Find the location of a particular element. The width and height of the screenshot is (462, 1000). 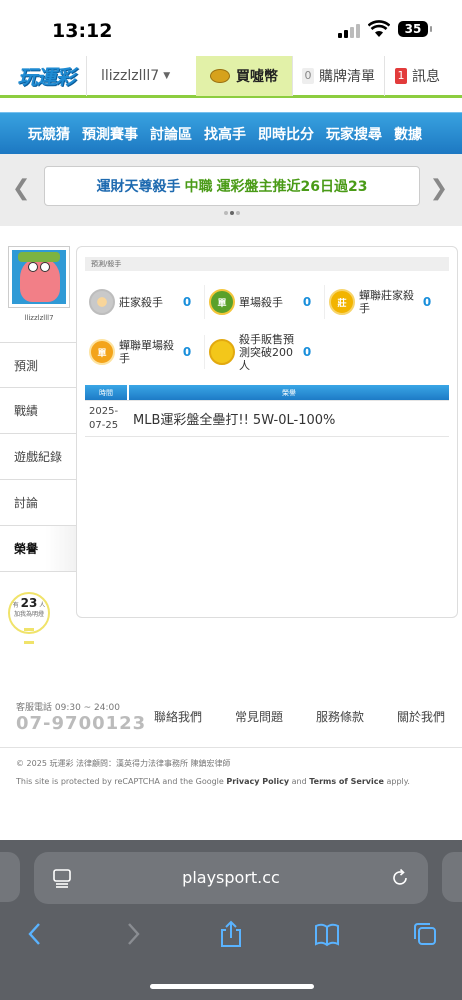

recaptcha-and: and is located at coordinates (299, 781).